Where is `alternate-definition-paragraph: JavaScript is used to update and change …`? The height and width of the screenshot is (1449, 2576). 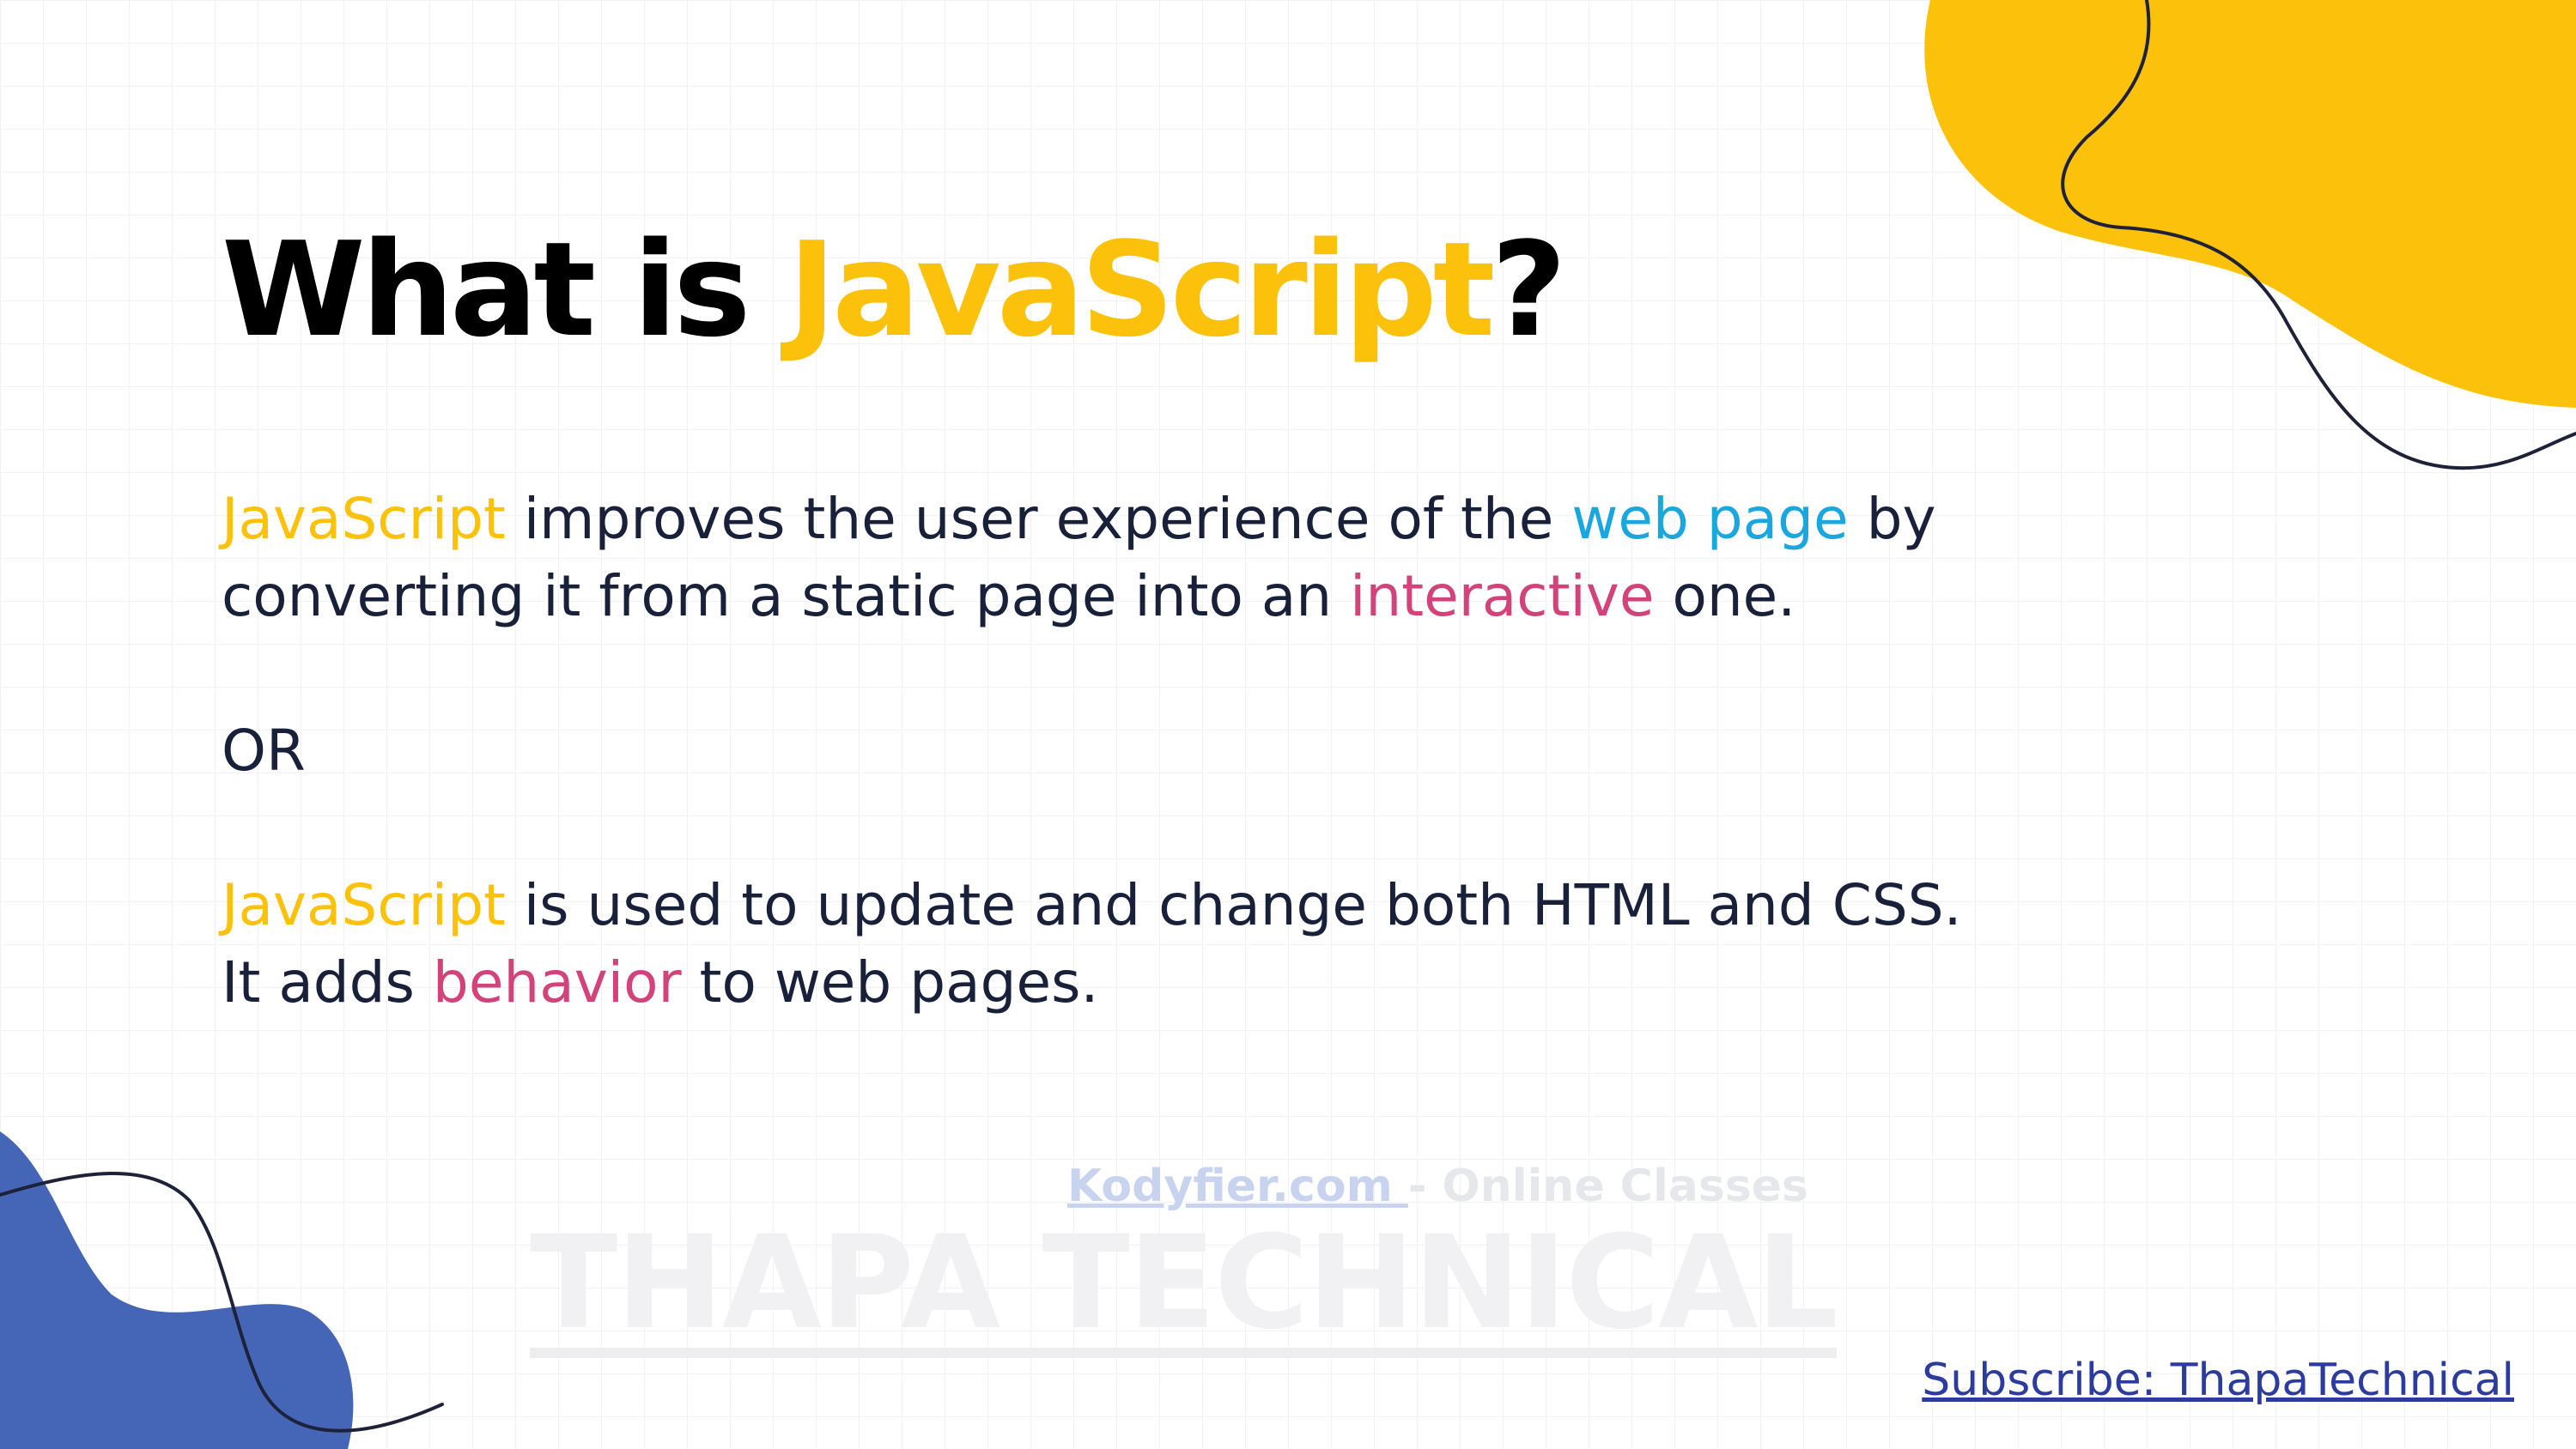 alternate-definition-paragraph: JavaScript is used to update and change … is located at coordinates (1092, 945).